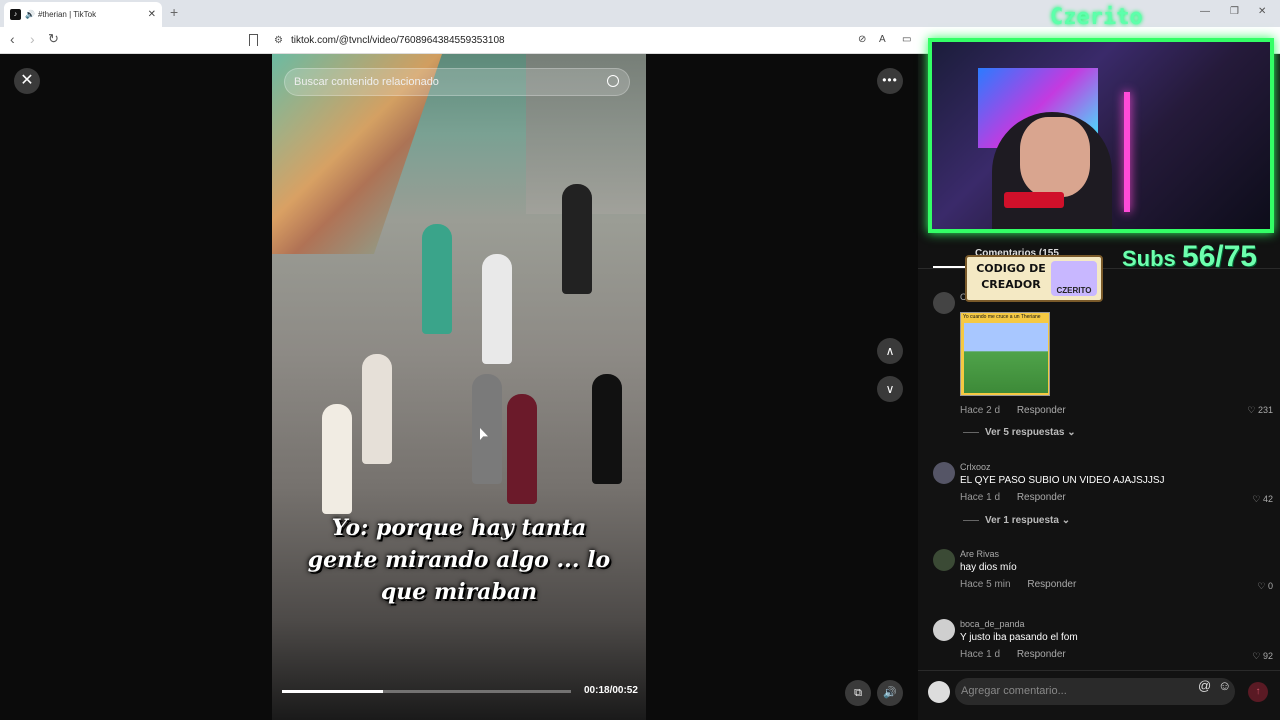 The image size is (1280, 720). I want to click on comment-meta: Hace 5 min Responder, so click(1018, 584).